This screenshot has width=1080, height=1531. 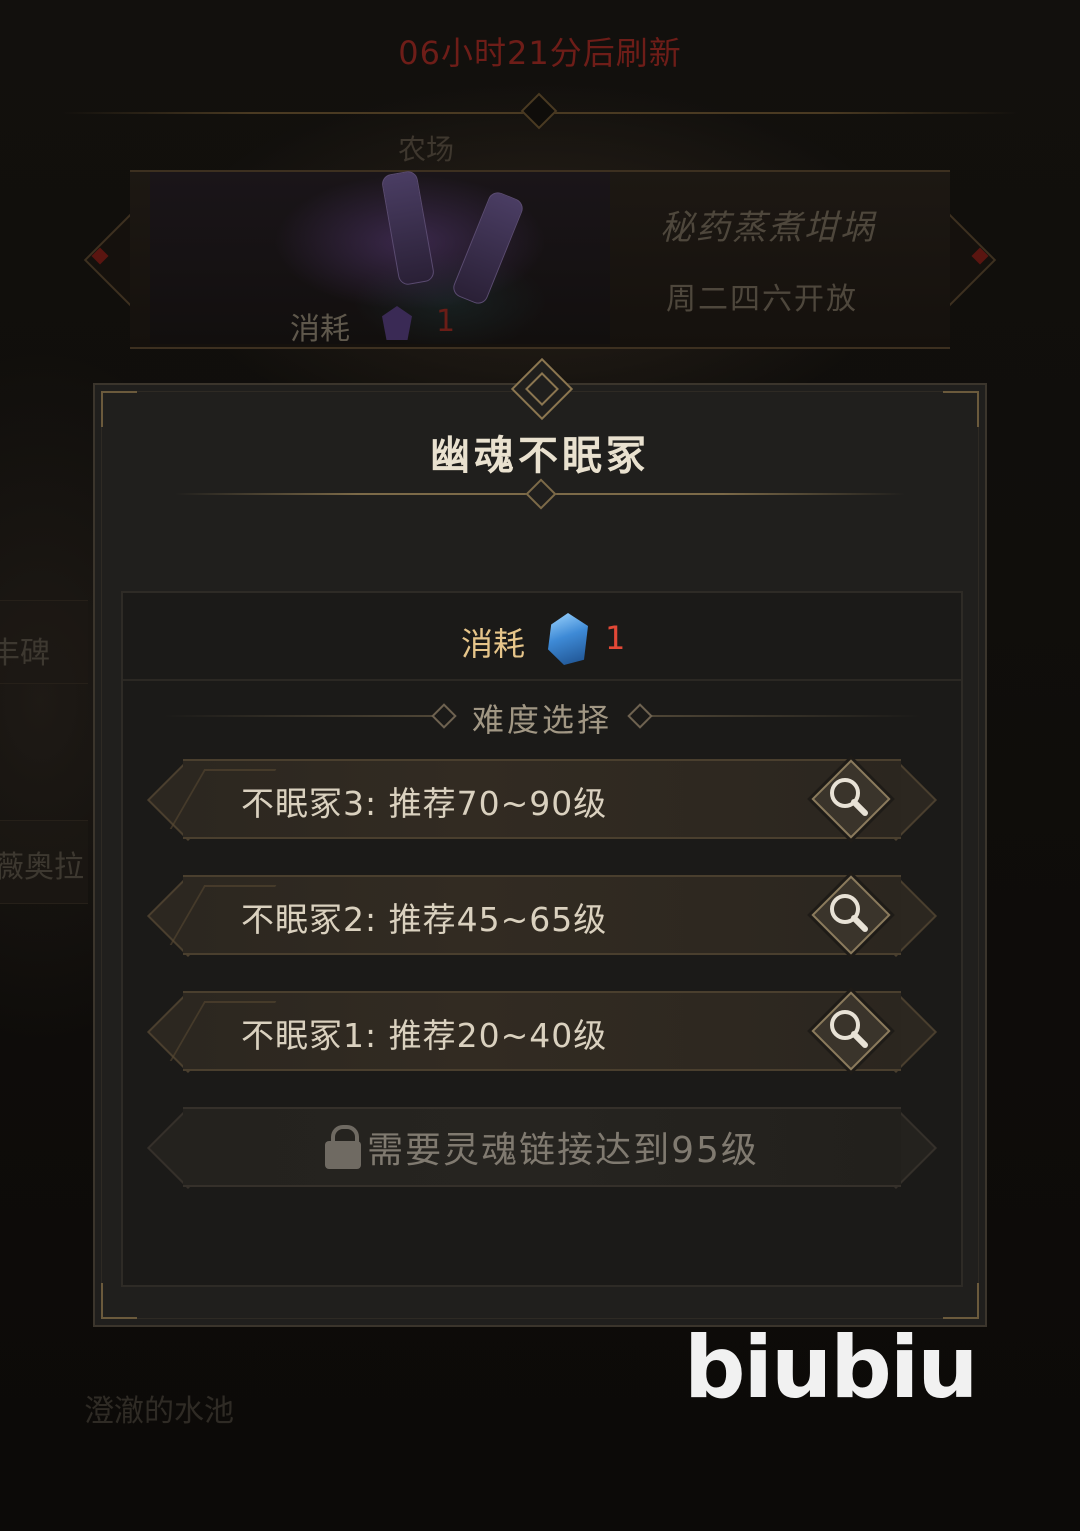 What do you see at coordinates (762, 299) in the screenshot?
I see `banner-schedule: 周二四六开放` at bounding box center [762, 299].